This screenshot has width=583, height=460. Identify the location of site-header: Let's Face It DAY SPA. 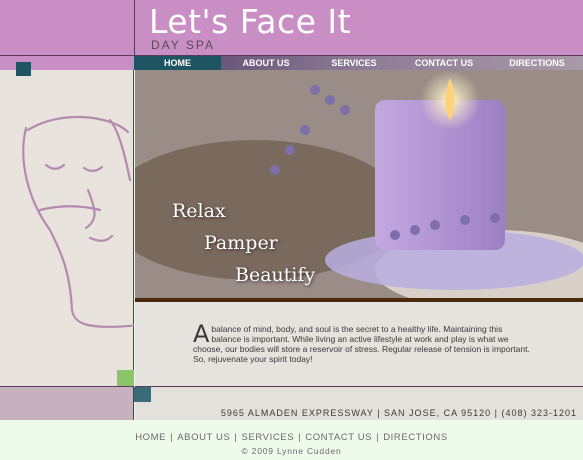
(358, 28).